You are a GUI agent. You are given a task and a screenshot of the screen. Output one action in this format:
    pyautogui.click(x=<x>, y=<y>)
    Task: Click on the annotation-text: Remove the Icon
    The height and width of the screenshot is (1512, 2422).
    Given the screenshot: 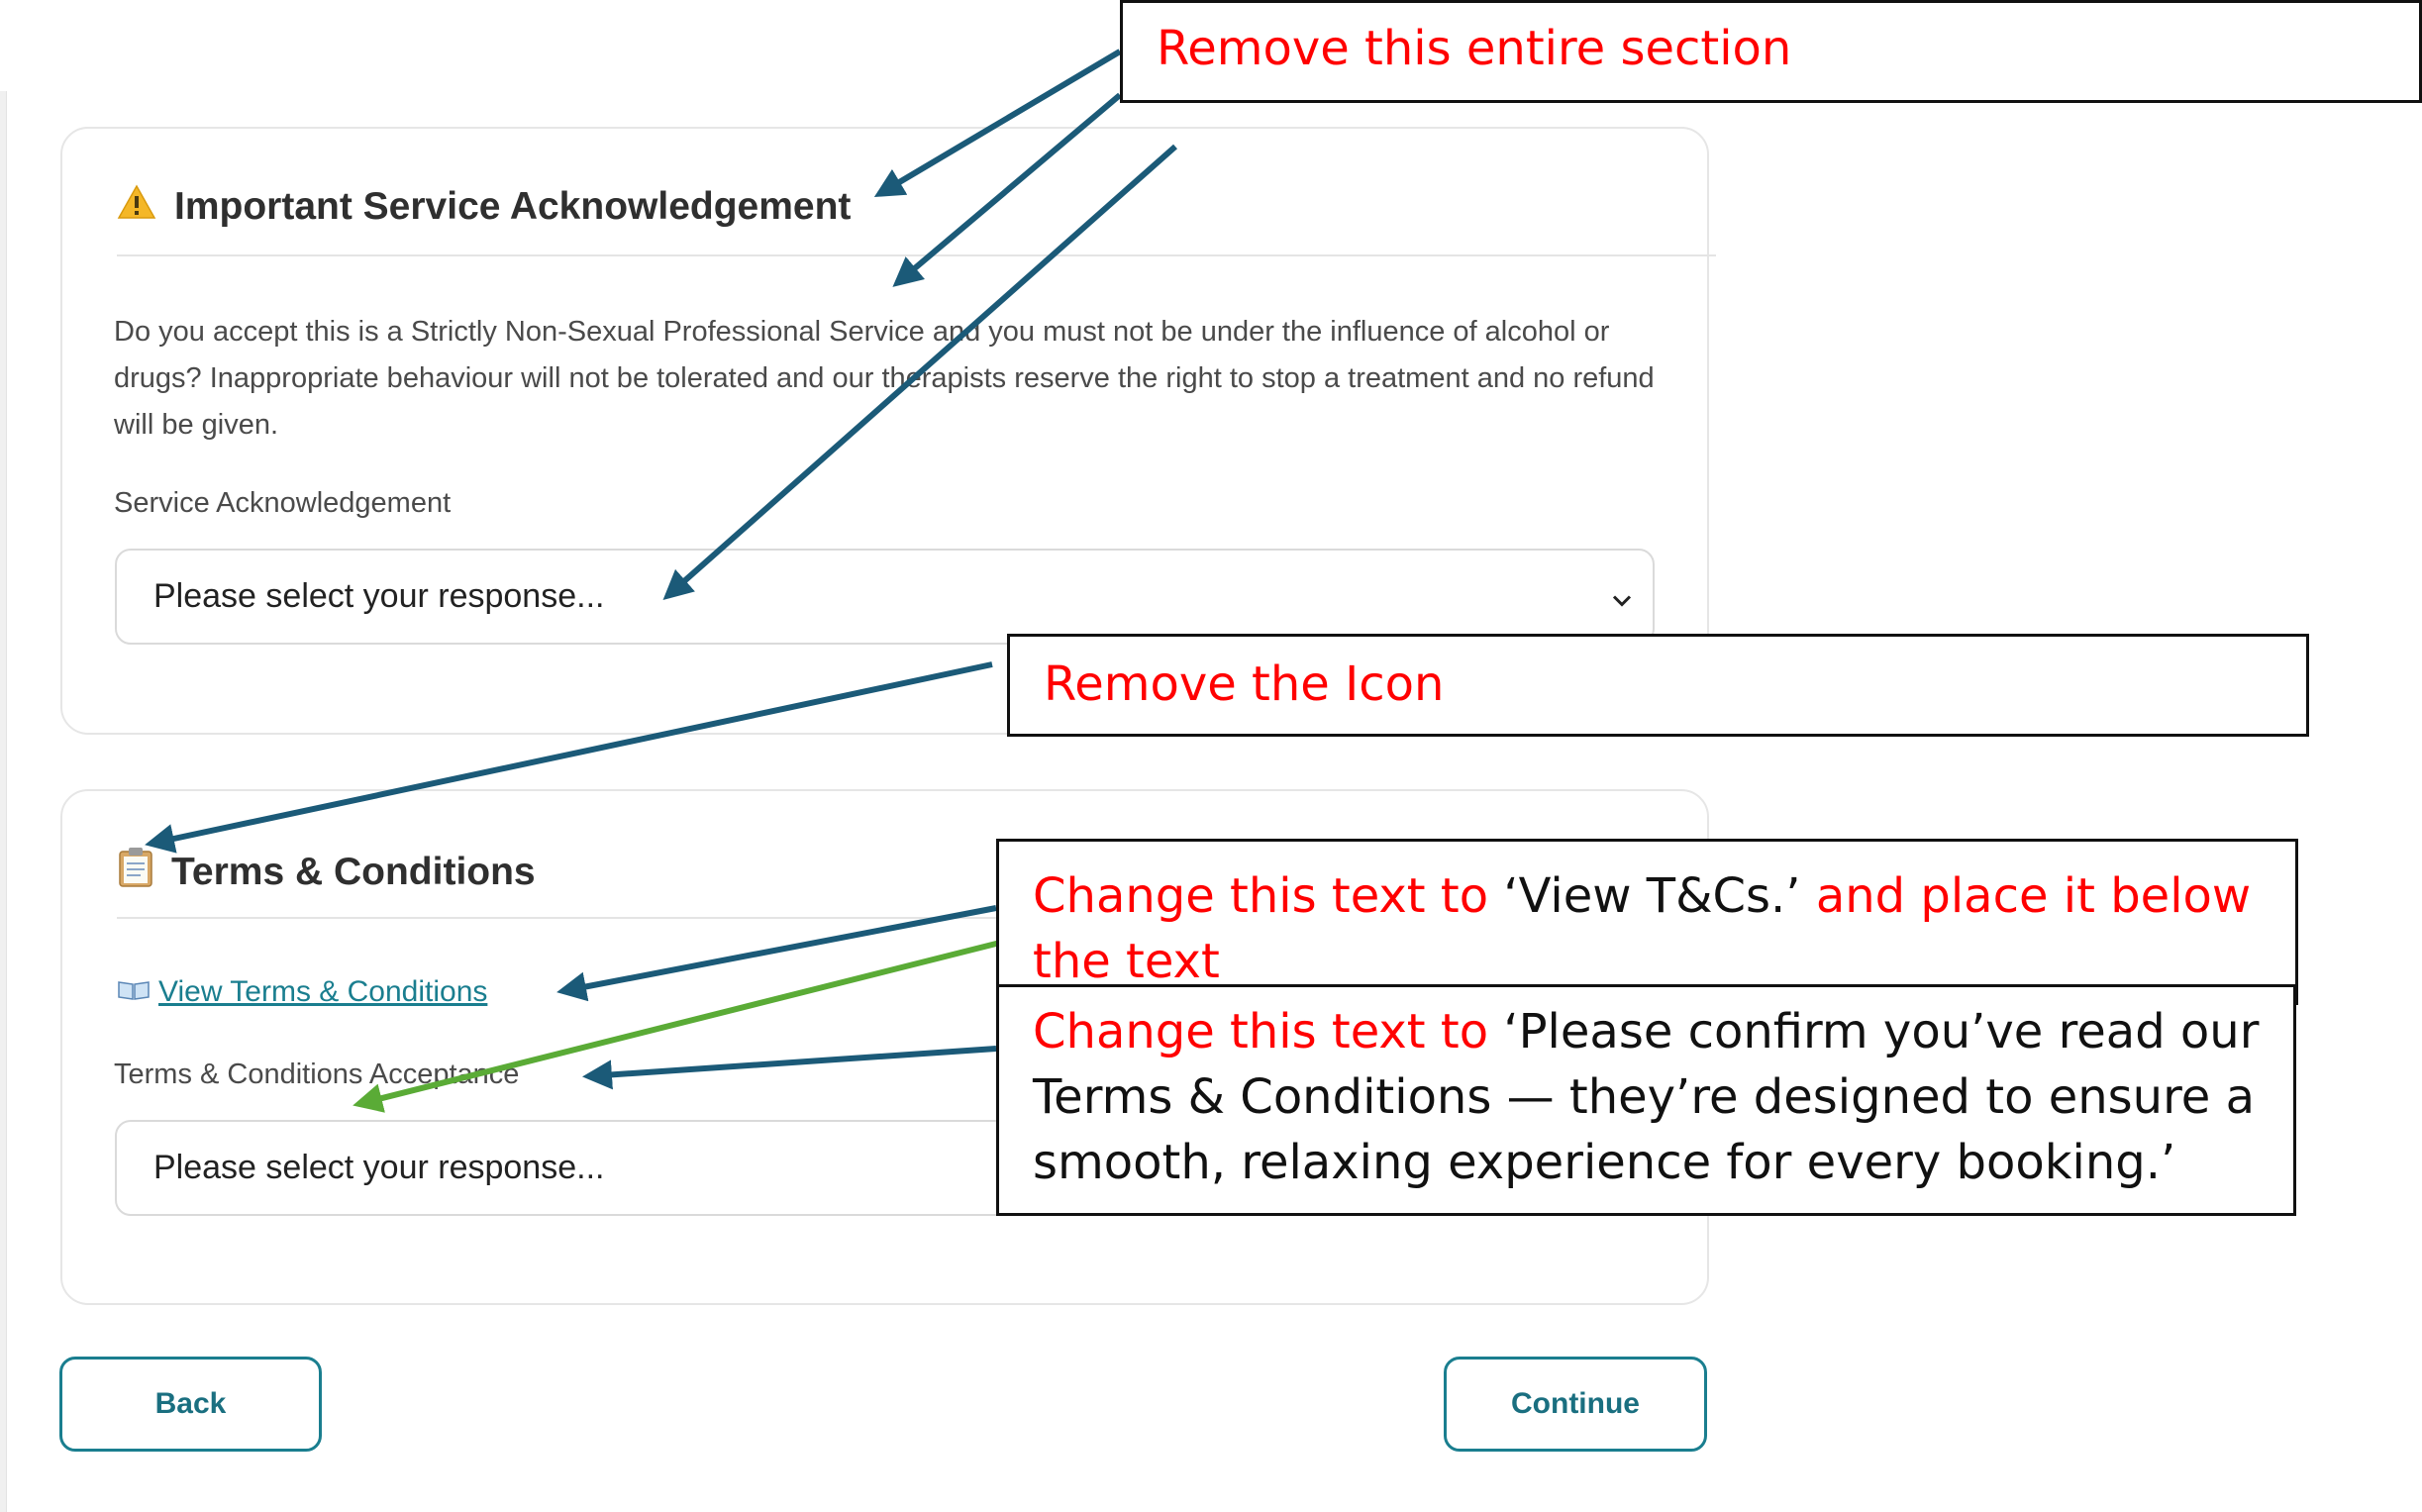 What is the action you would take?
    pyautogui.click(x=1244, y=684)
    